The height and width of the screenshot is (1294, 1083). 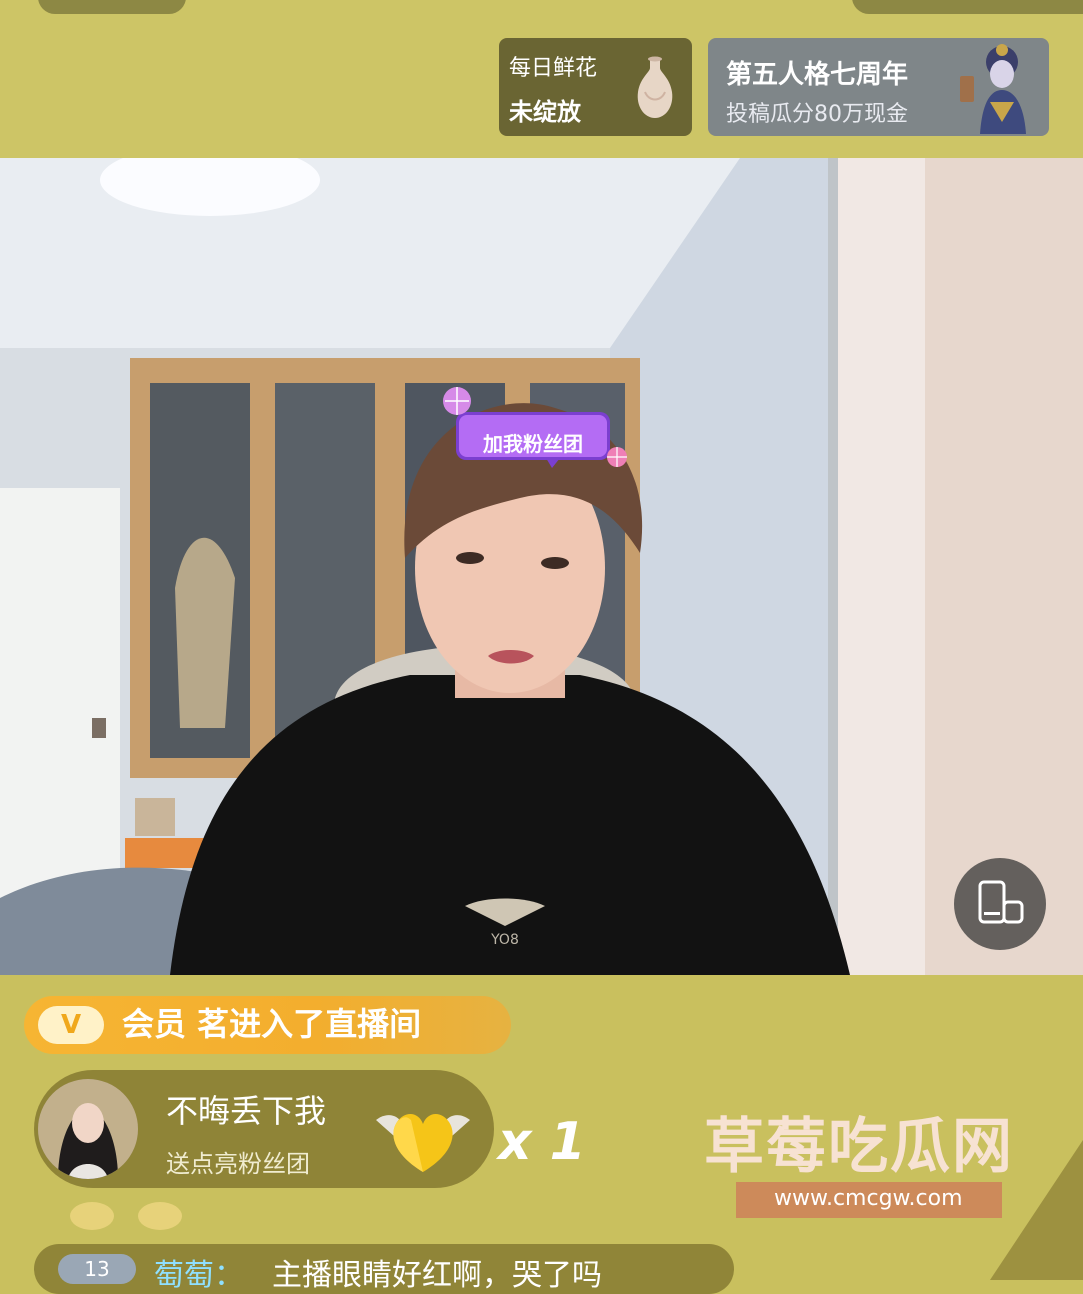 I want to click on top-left-pill, so click(x=112, y=7).